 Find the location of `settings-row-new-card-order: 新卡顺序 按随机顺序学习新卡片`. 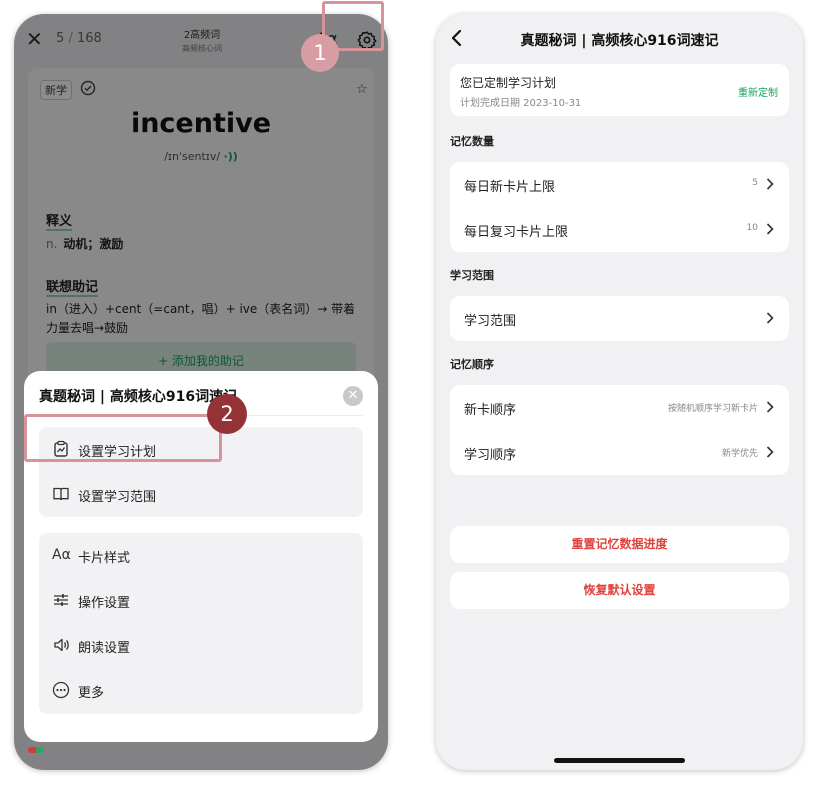

settings-row-new-card-order: 新卡顺序 按随机顺序学习新卡片 is located at coordinates (619, 407).